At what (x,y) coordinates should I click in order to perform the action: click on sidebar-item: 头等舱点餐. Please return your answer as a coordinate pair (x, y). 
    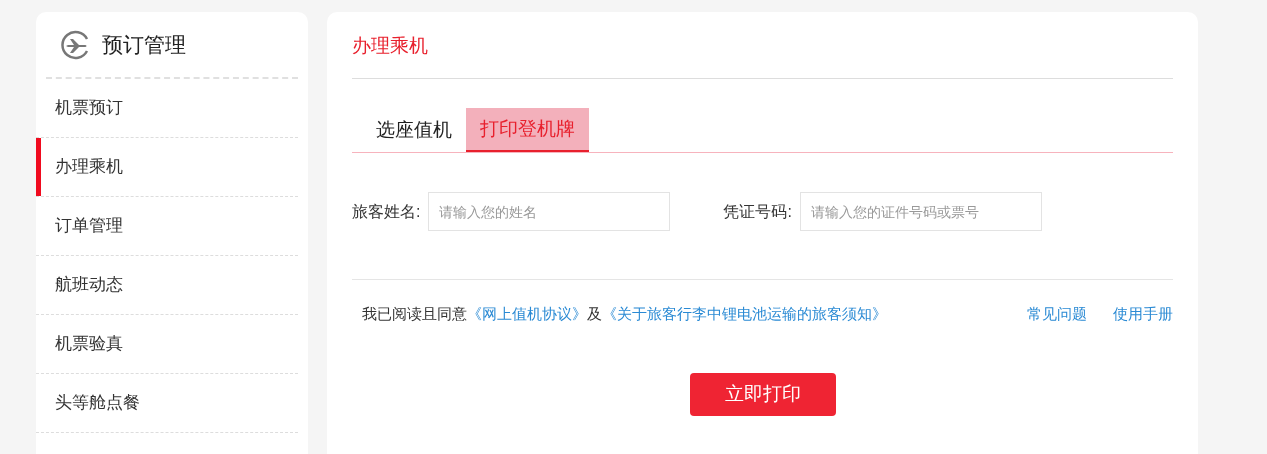
    Looking at the image, I should click on (167, 403).